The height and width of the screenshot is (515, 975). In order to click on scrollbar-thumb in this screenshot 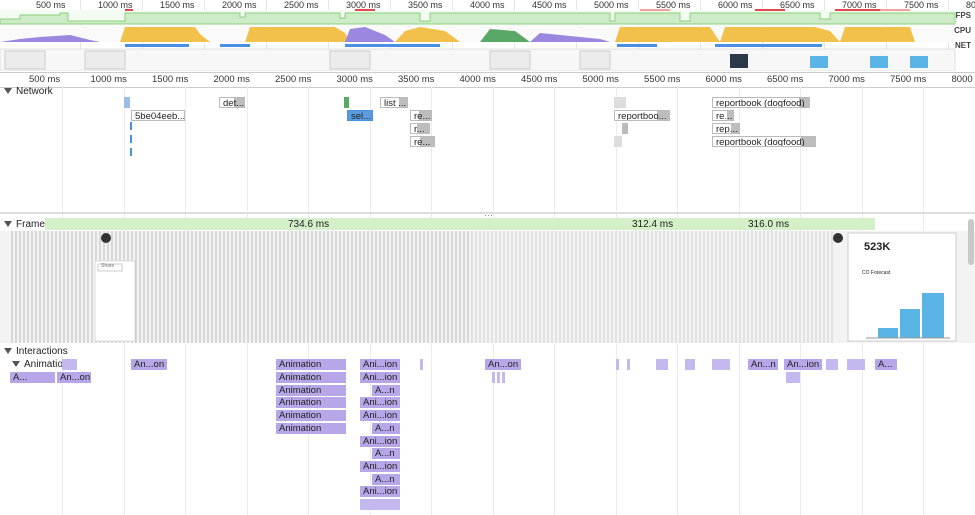, I will do `click(971, 242)`.